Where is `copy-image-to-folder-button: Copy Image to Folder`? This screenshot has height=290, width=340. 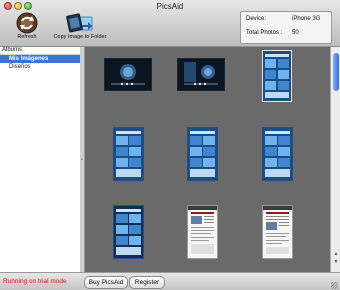
copy-image-to-folder-button: Copy Image to Folder is located at coordinates (80, 26).